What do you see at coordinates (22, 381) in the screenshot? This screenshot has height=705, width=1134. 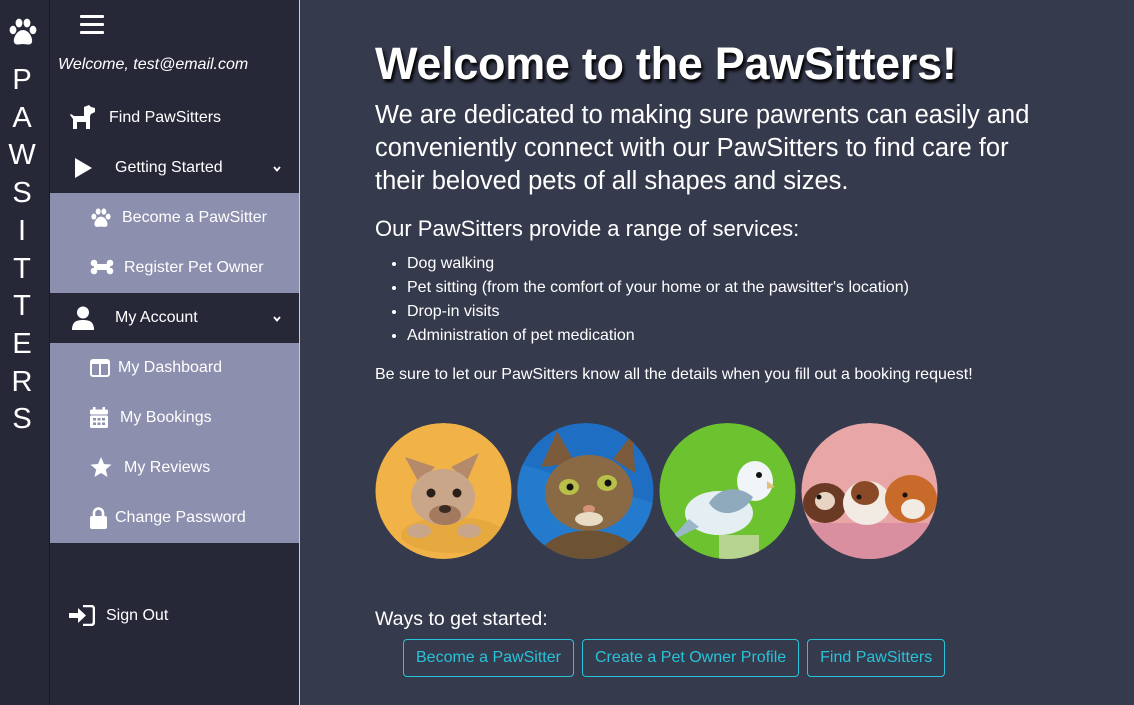 I see `brand-letter: R` at bounding box center [22, 381].